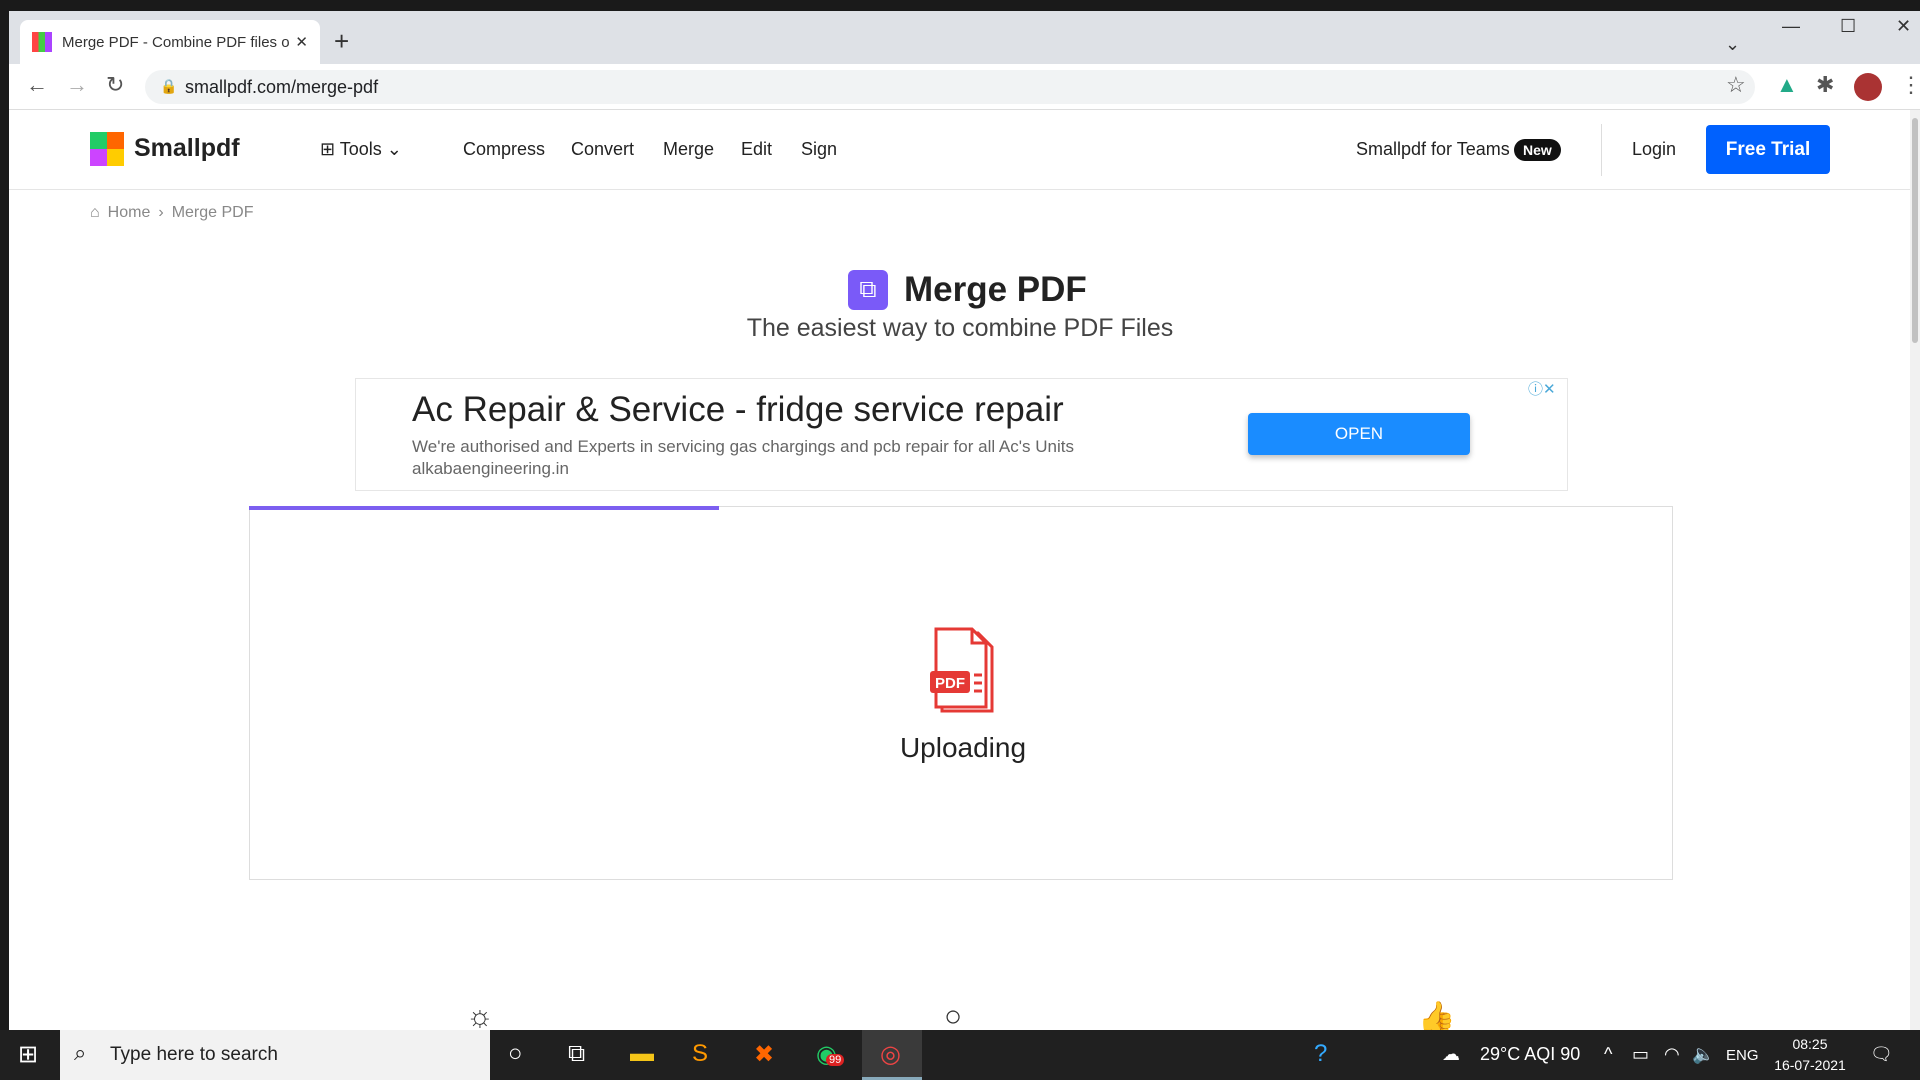 The width and height of the screenshot is (1920, 1080). I want to click on windows-start-icon: ⊞, so click(28, 1054).